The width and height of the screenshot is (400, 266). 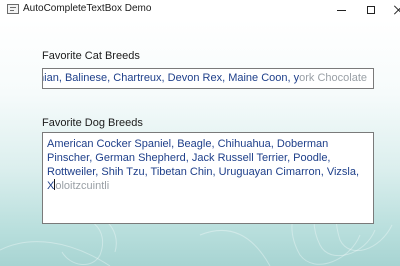 I want to click on minimize-icon, so click(x=341, y=10).